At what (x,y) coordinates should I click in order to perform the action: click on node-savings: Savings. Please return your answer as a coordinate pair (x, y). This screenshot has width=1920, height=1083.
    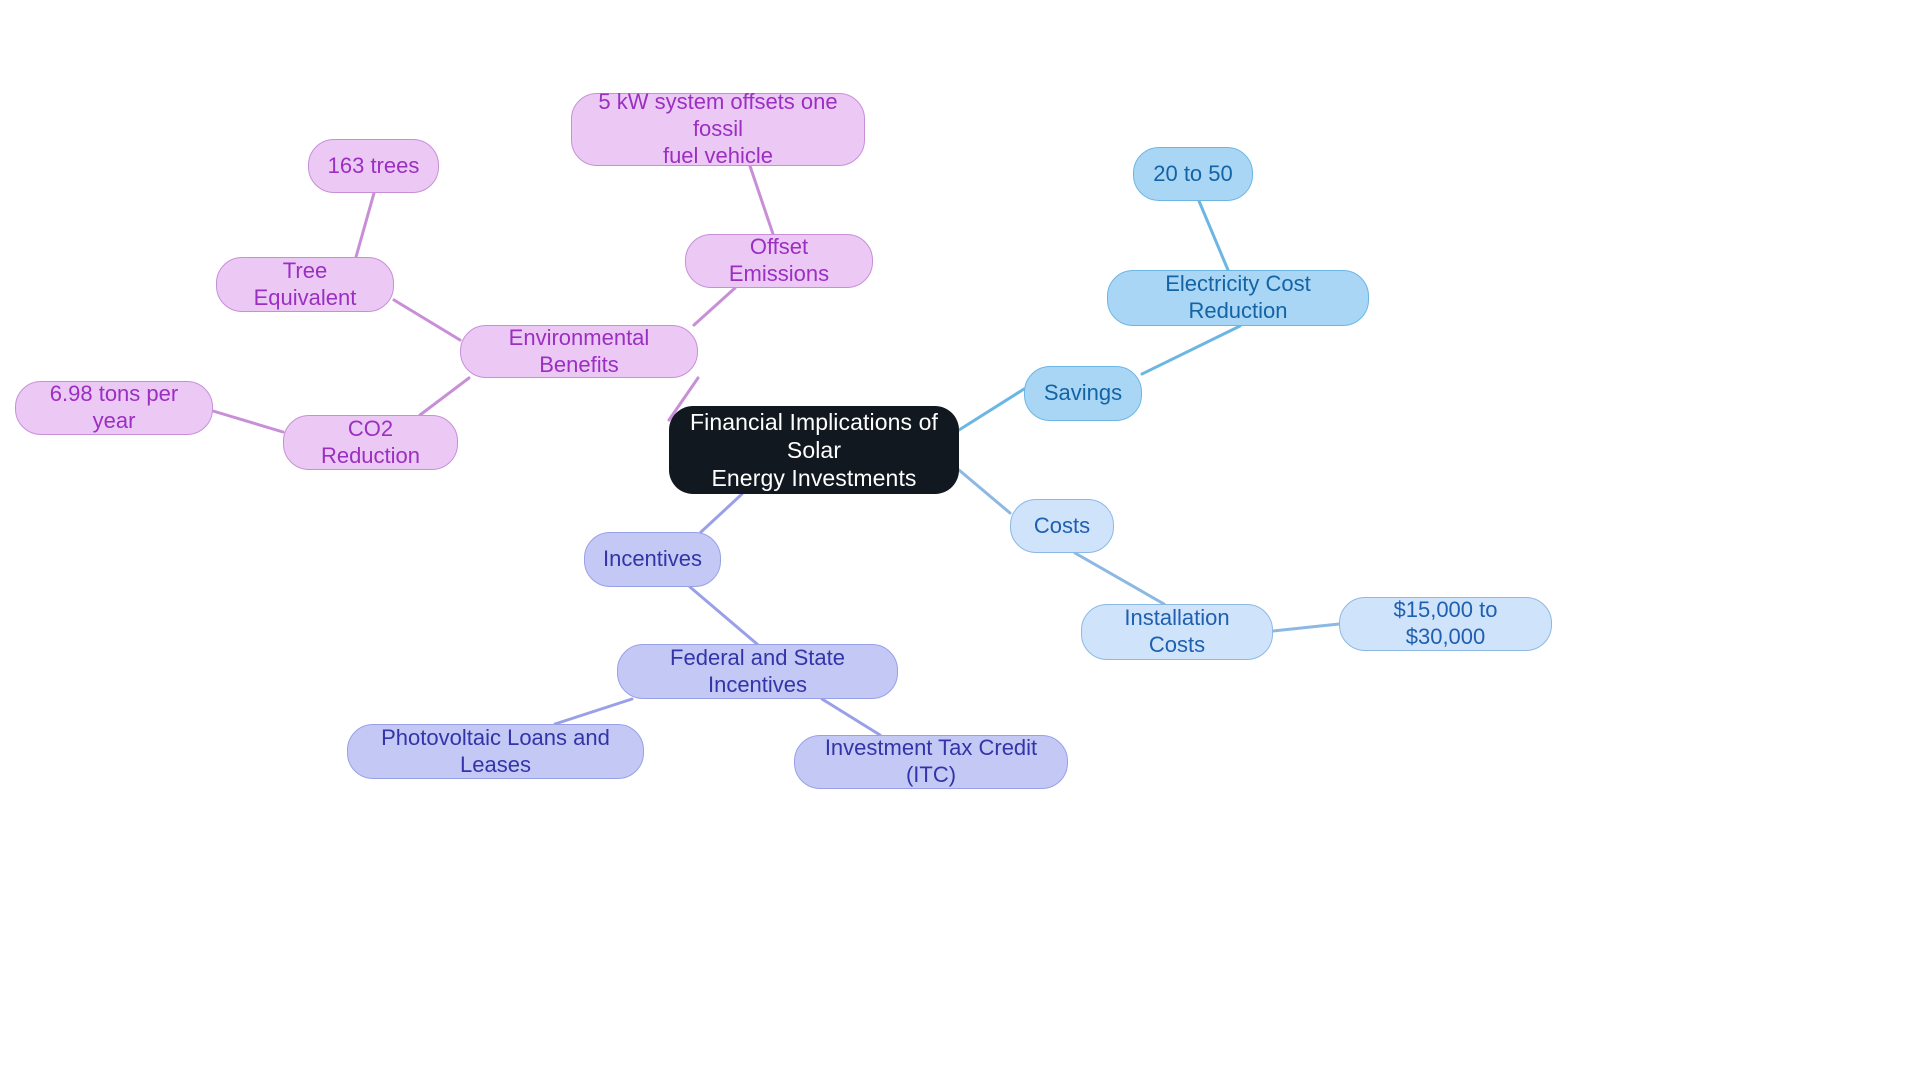
    Looking at the image, I should click on (1083, 393).